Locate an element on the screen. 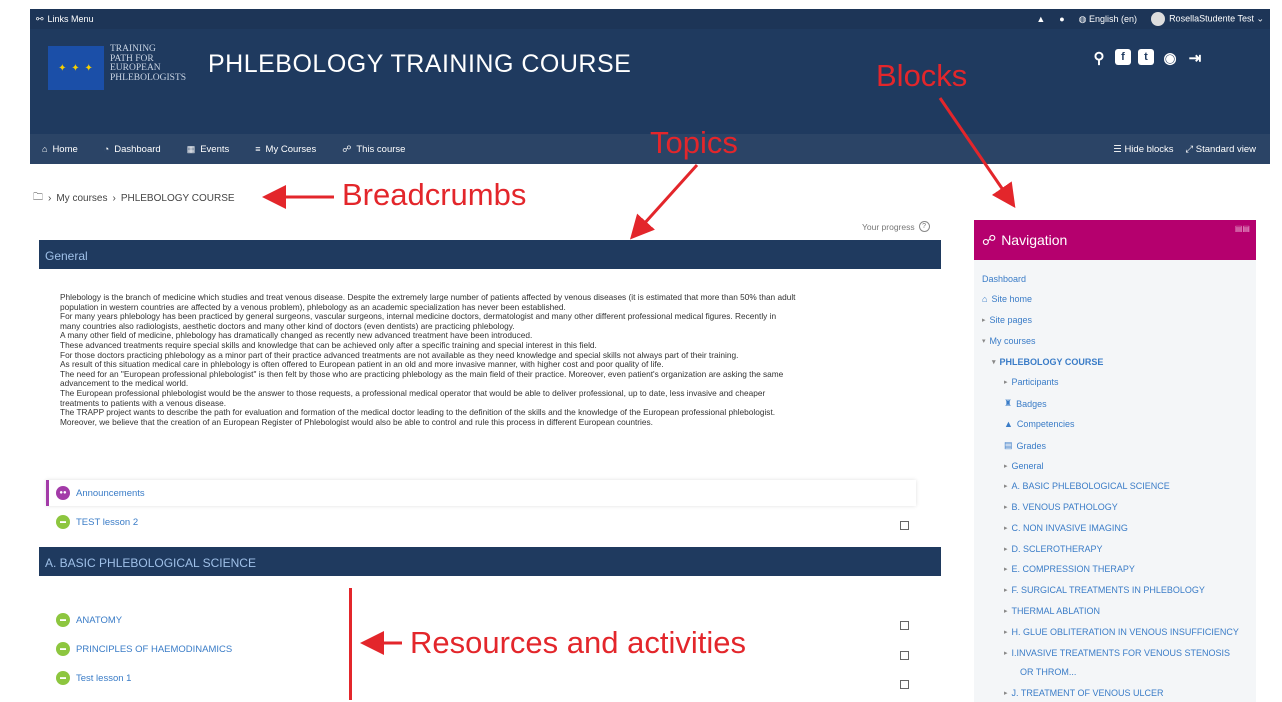 The width and height of the screenshot is (1282, 702). nav-item-section-c: ▸ C. NON INVASIVE IMAGING is located at coordinates (1066, 528).